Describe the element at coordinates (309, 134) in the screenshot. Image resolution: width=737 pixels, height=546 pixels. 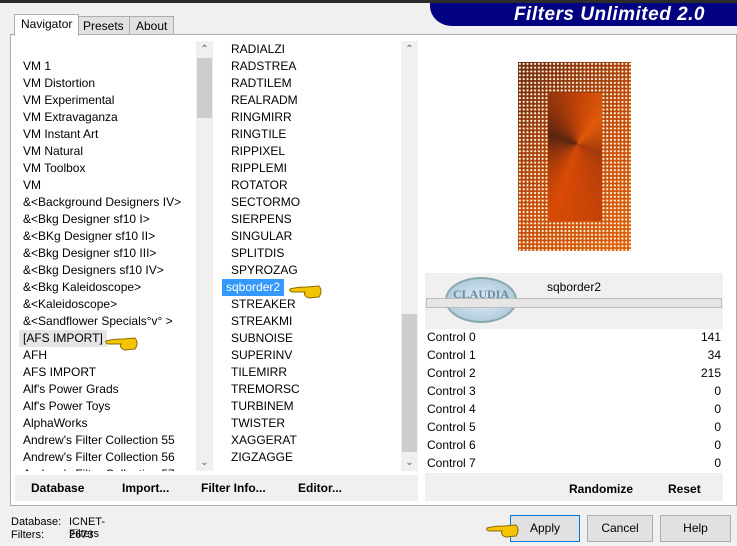
I see `list-item: RINGTILE` at that location.